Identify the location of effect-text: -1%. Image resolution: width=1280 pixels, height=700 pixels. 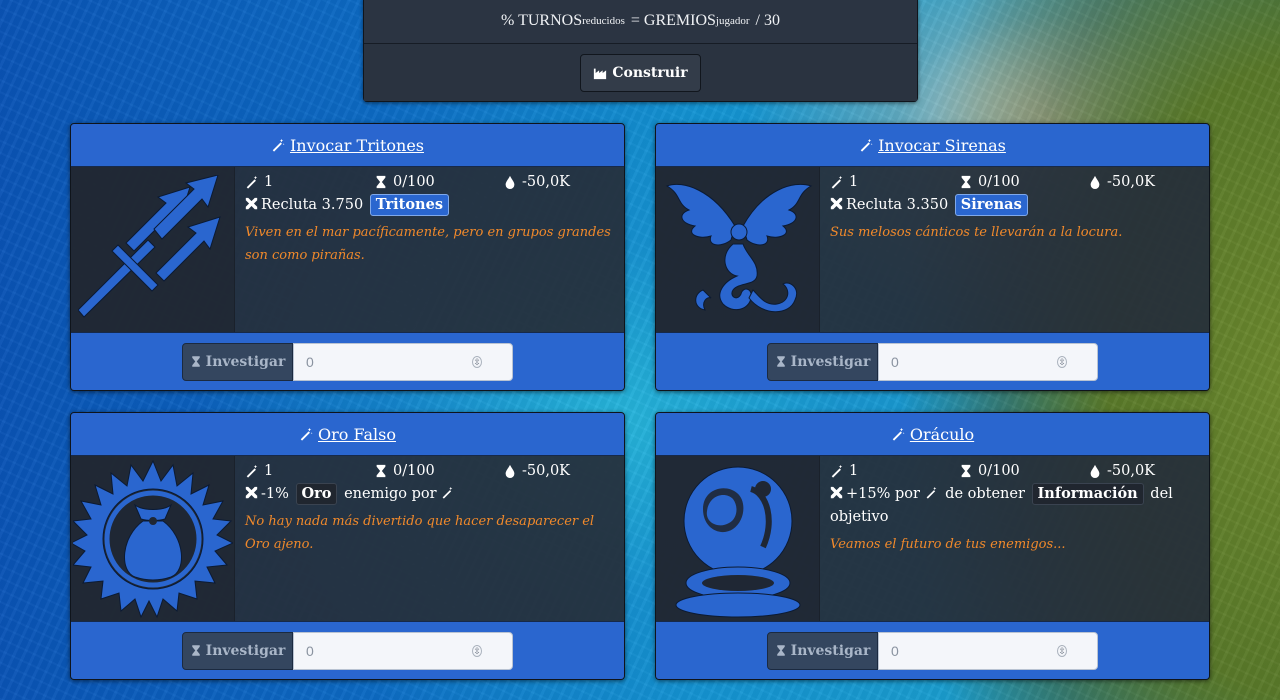
(275, 494).